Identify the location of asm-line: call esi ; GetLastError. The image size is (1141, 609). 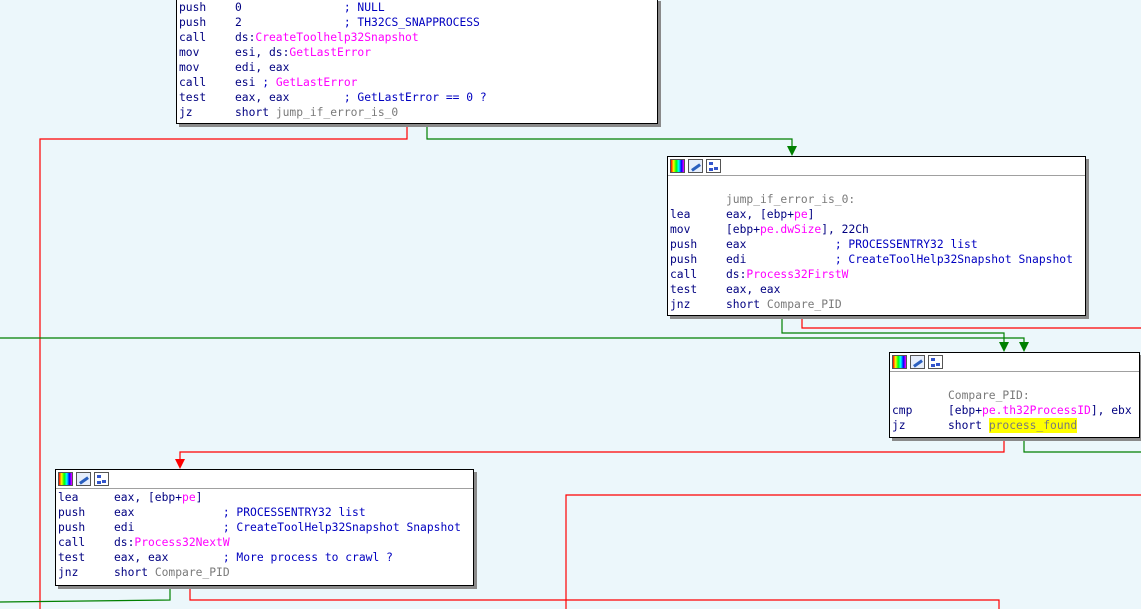
(417, 82).